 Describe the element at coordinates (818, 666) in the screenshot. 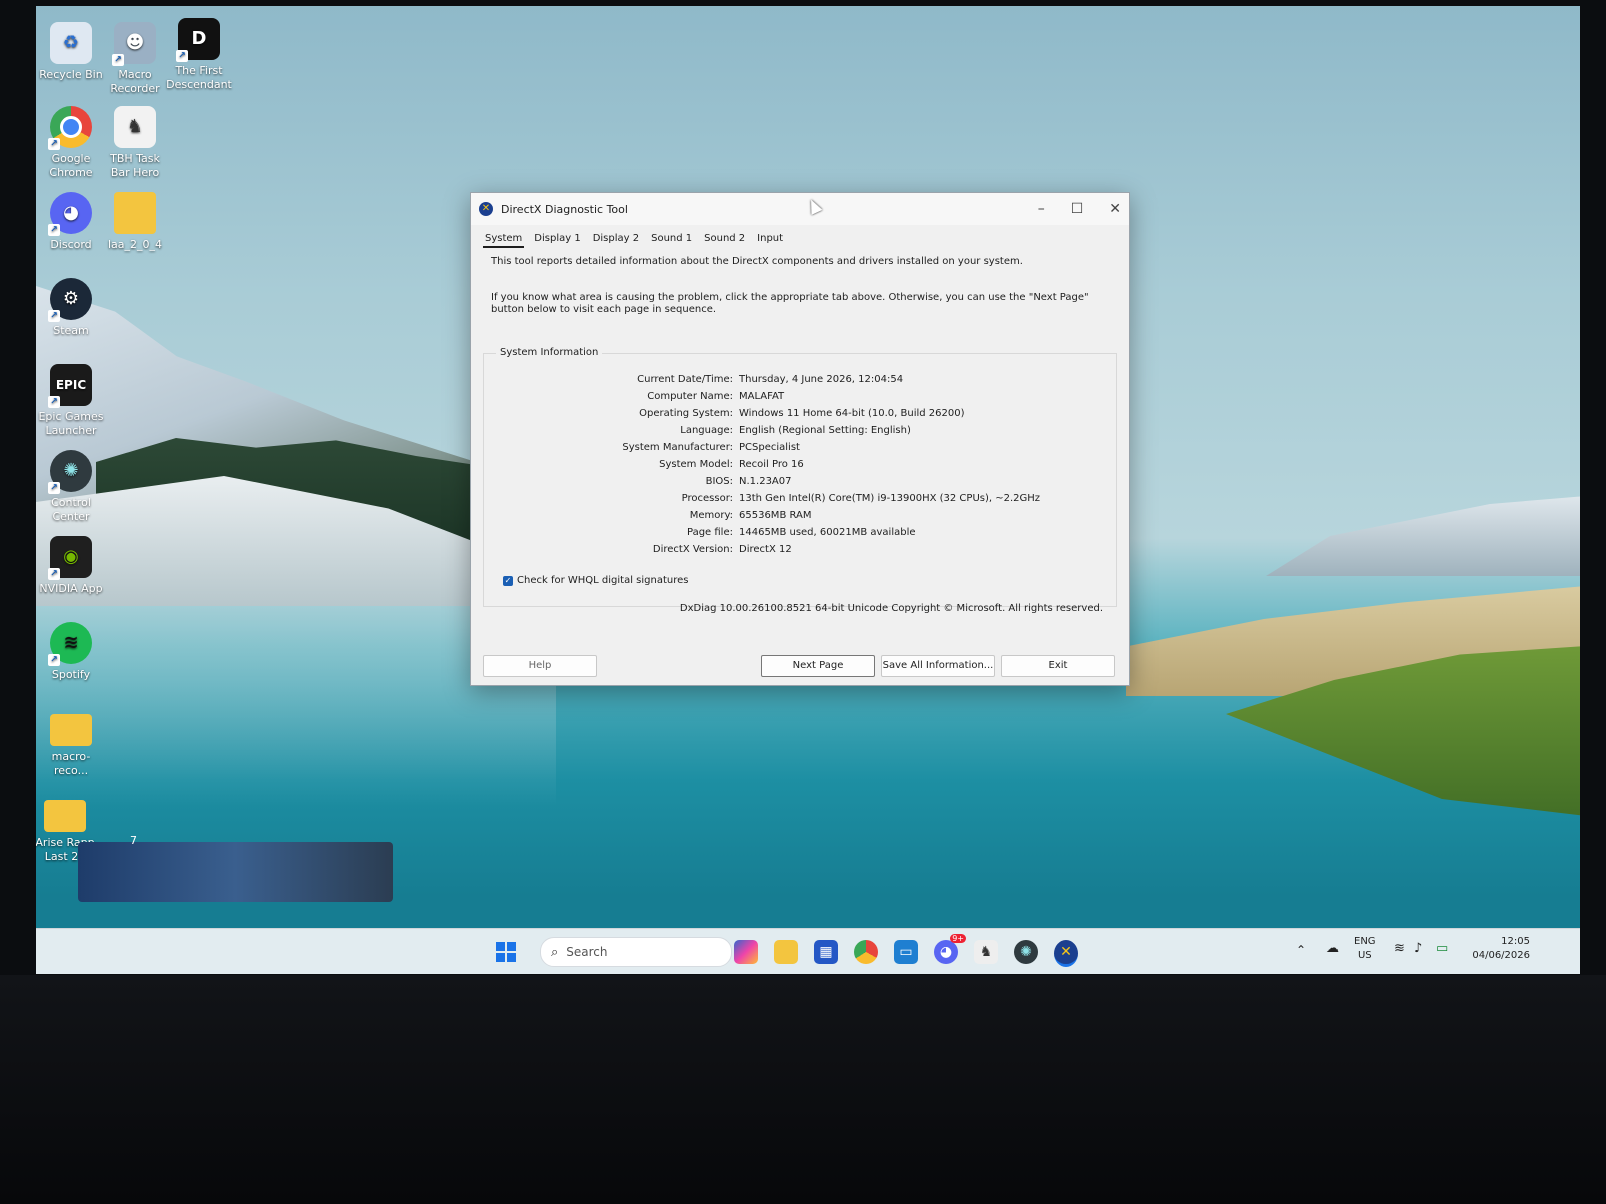

I see `next-page-button: Next Page` at that location.